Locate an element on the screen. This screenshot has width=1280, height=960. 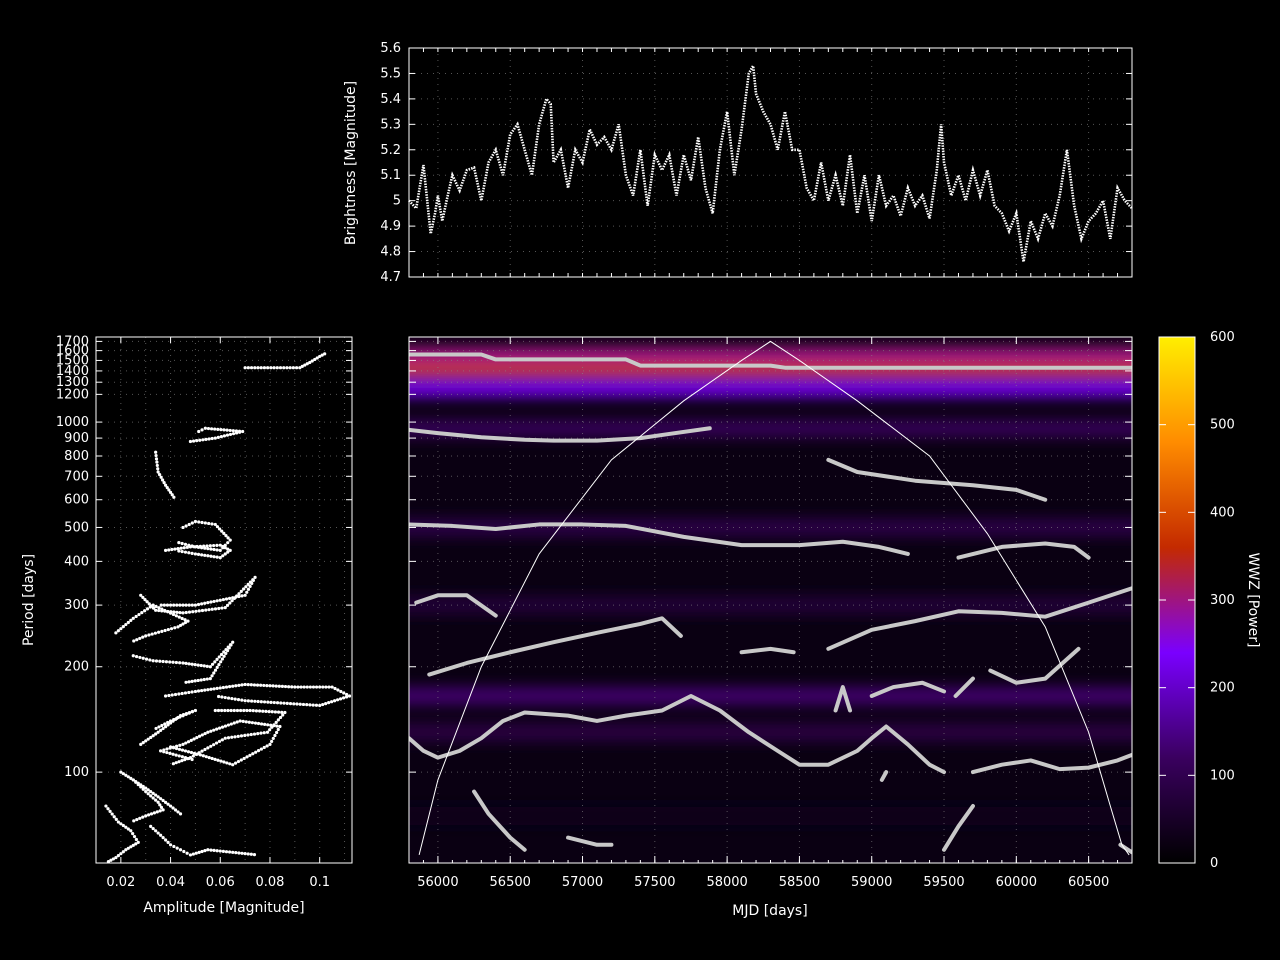
amplitude-xtick-label: 0.1 is located at coordinates (319, 882).